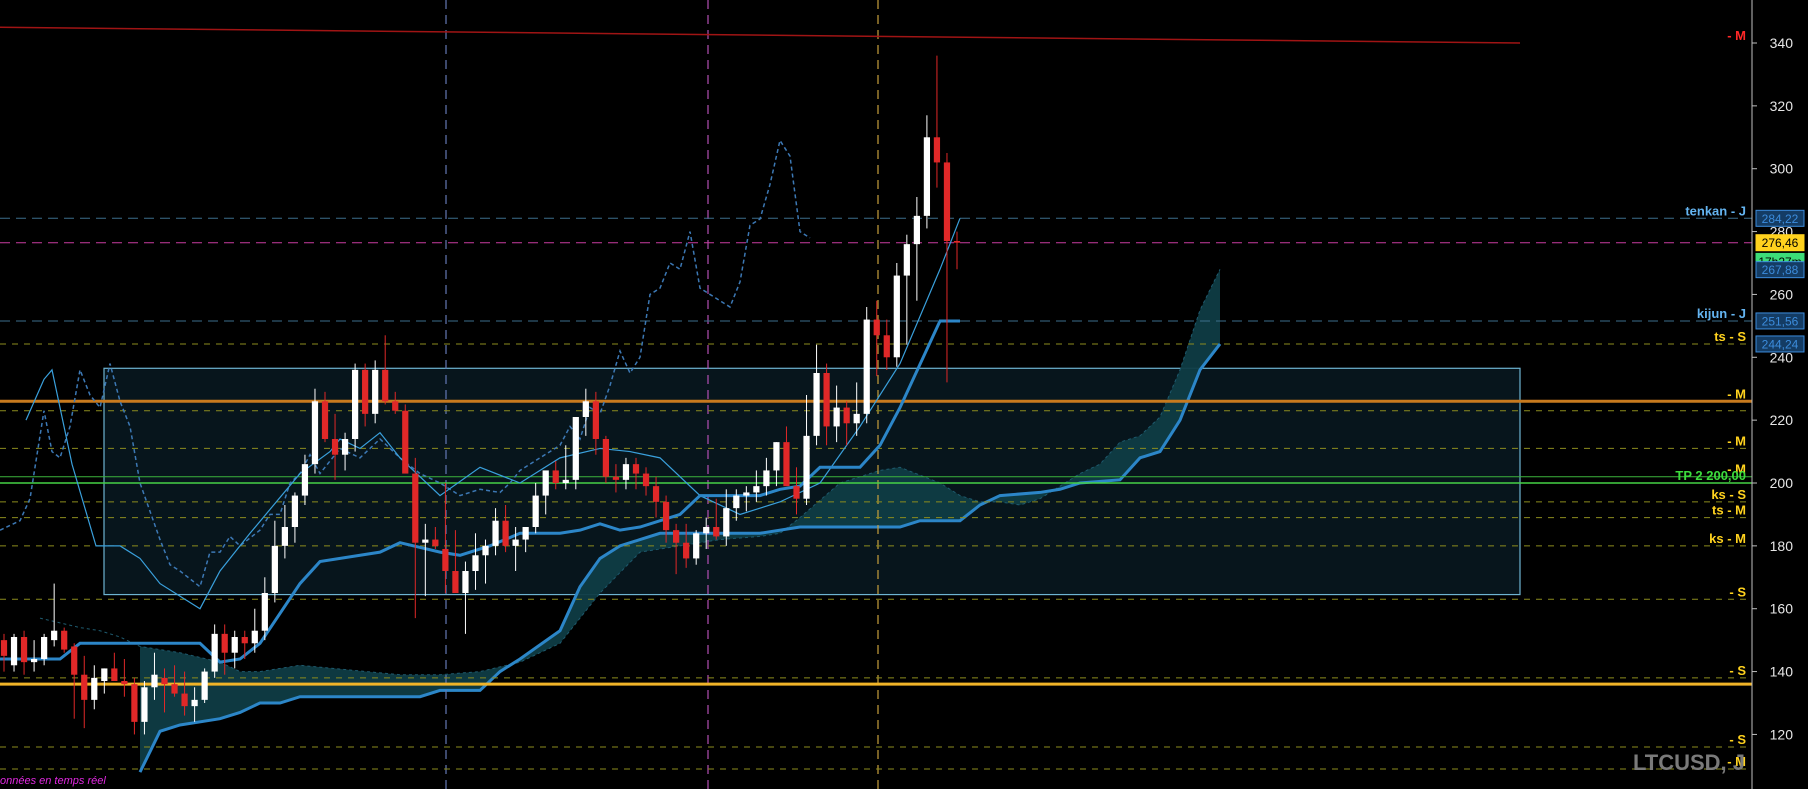  I want to click on price-tick-label: 200, so click(1782, 483).